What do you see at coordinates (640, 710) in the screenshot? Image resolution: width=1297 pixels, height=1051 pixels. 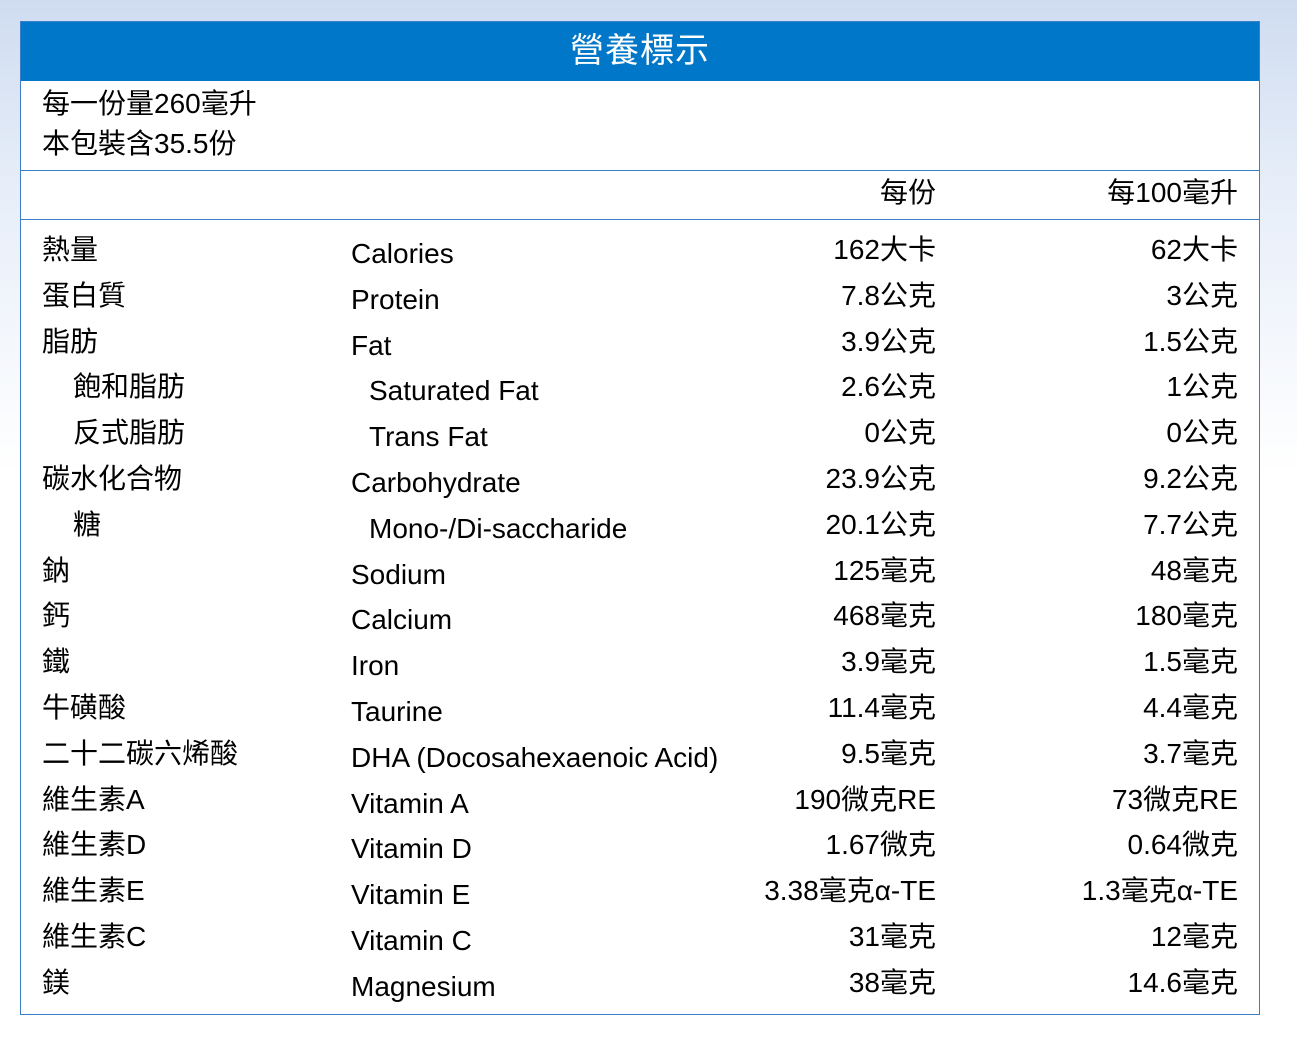 I see `nutrient-row: 牛磺酸 Taurine 11.4毫克 4.4毫克` at bounding box center [640, 710].